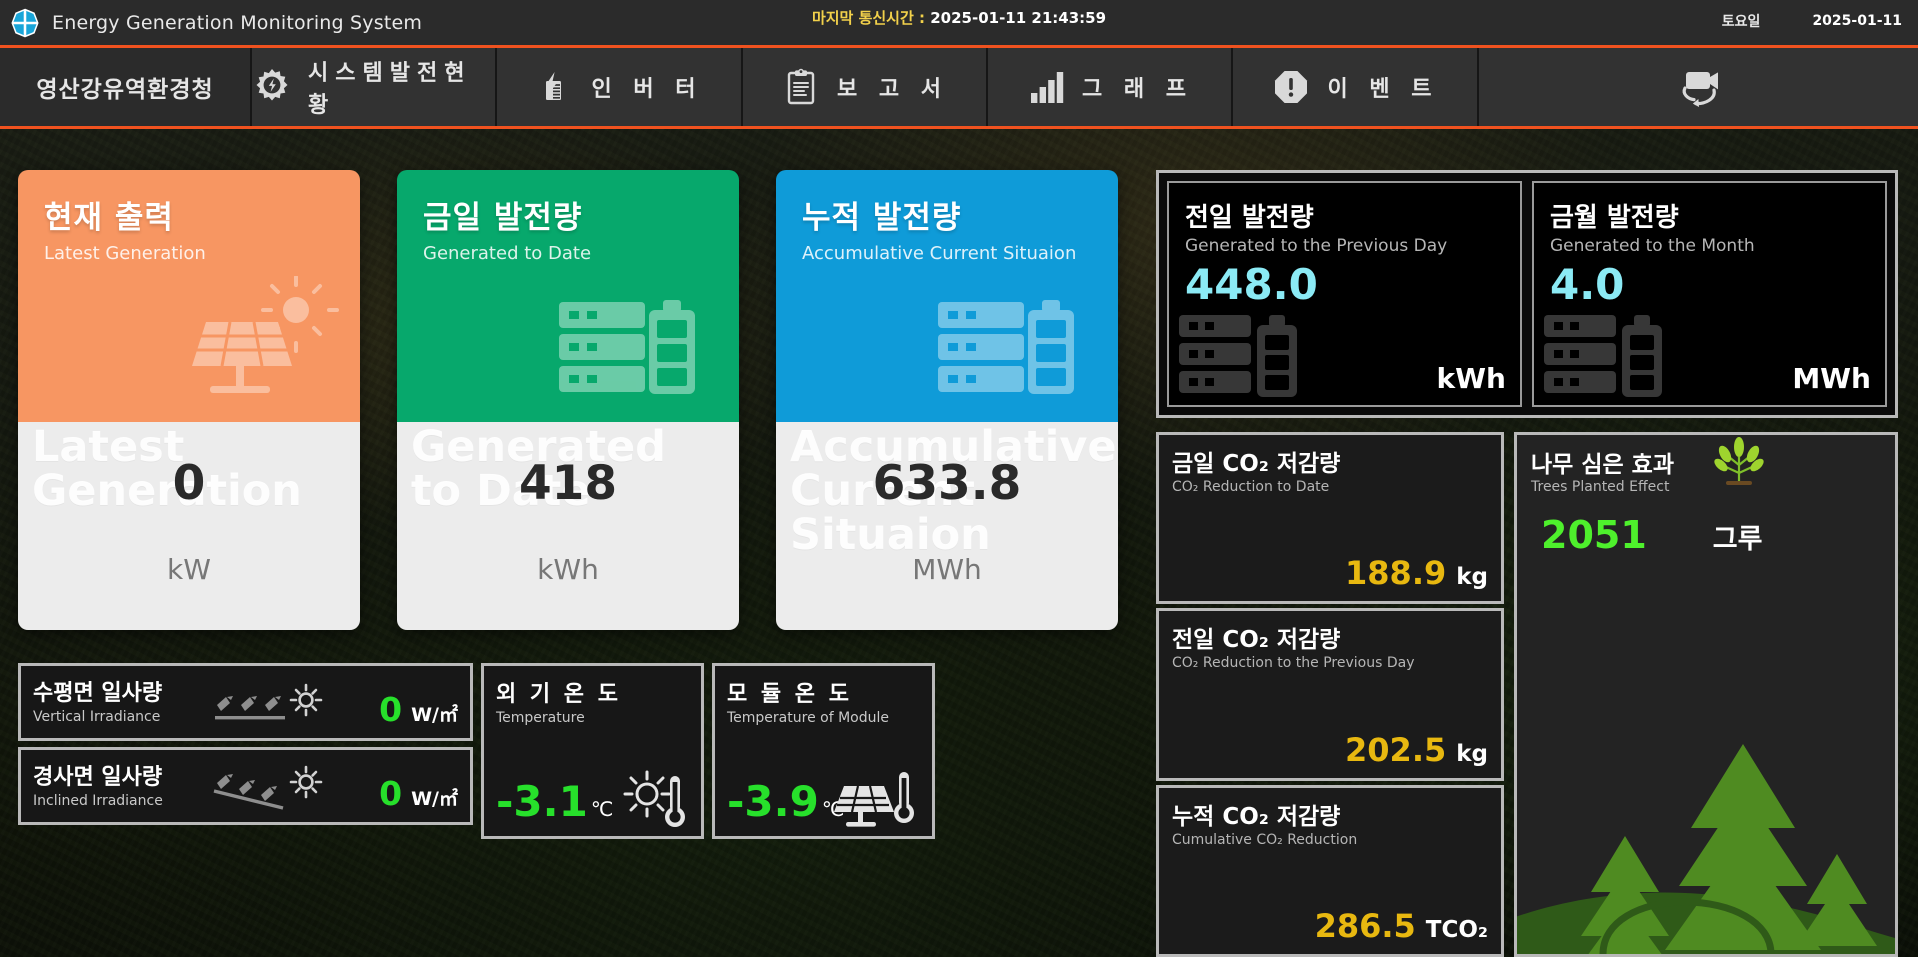  I want to click on panel-title-en: Temperature of Module, so click(808, 718).